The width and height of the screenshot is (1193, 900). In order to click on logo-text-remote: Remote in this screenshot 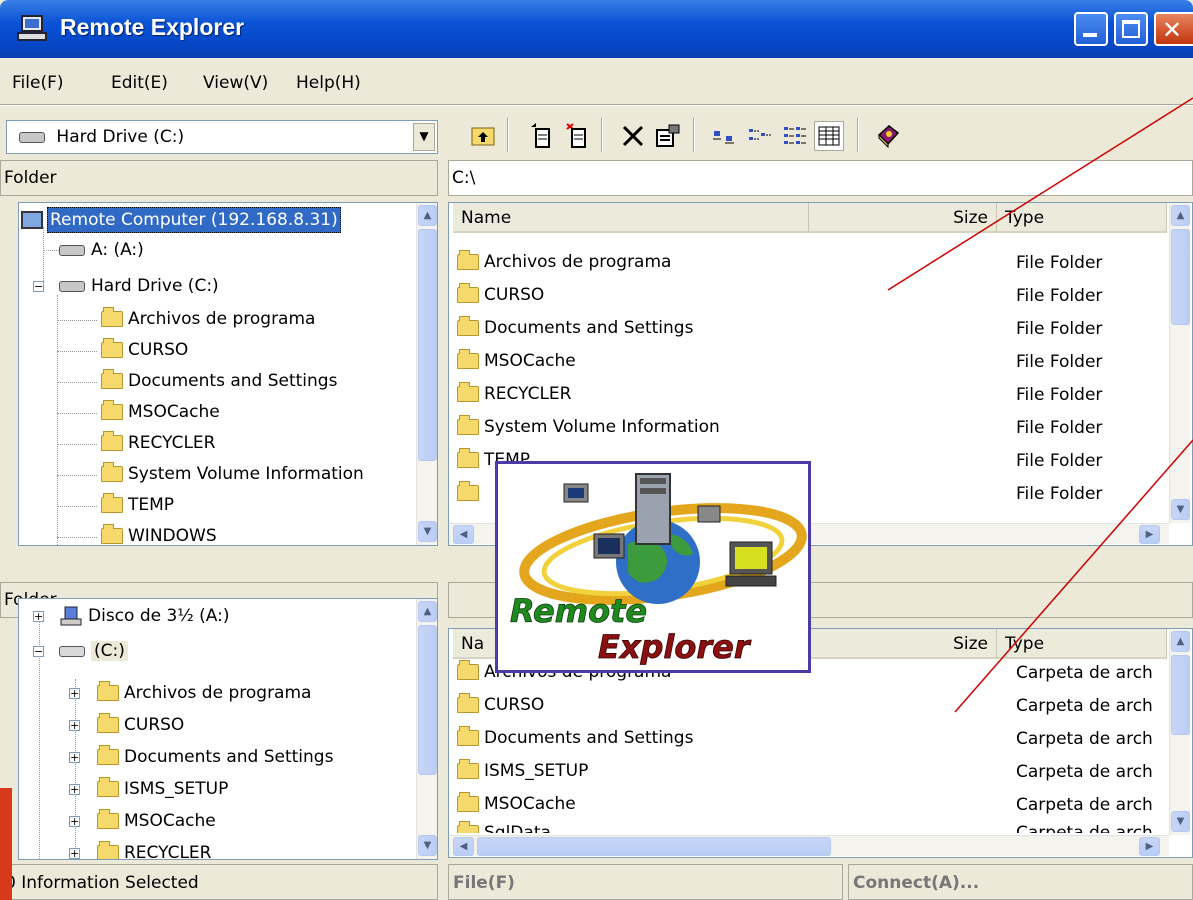, I will do `click(578, 611)`.